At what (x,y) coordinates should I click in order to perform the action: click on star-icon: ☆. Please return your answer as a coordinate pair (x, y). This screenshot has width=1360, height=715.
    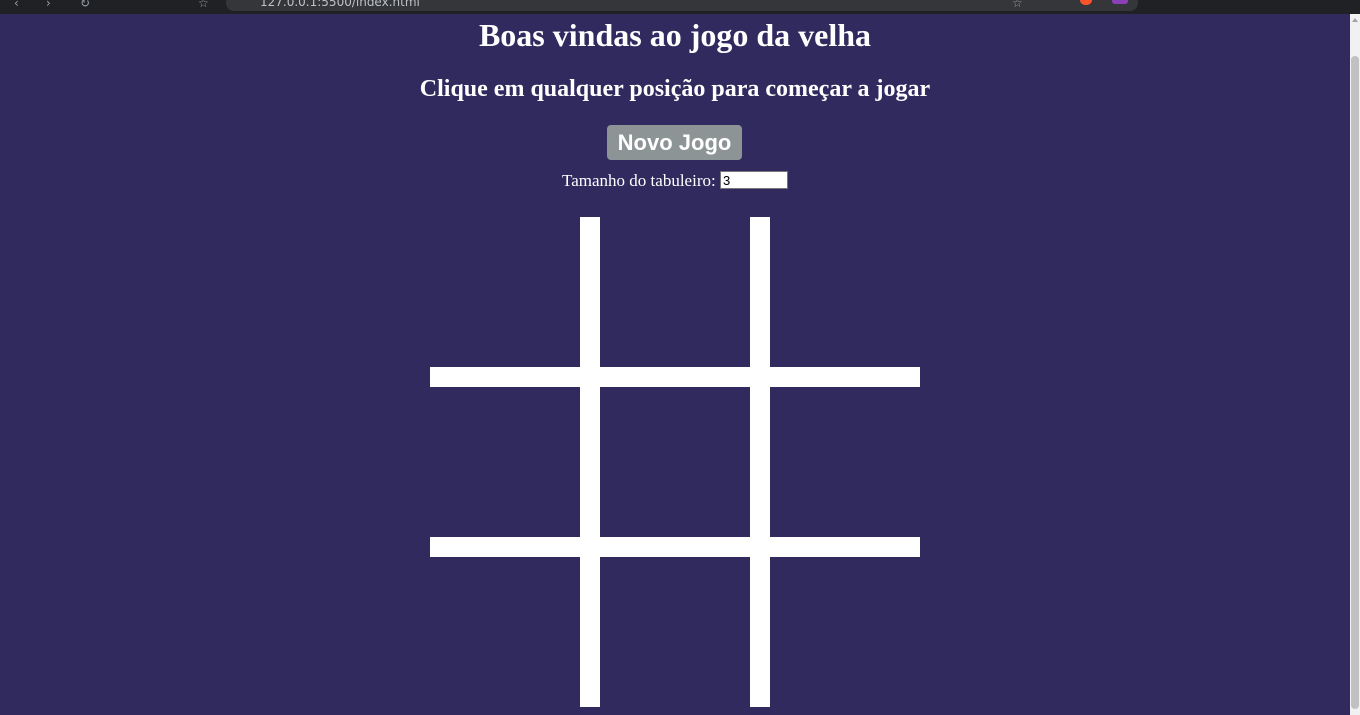
    Looking at the image, I should click on (1017, 5).